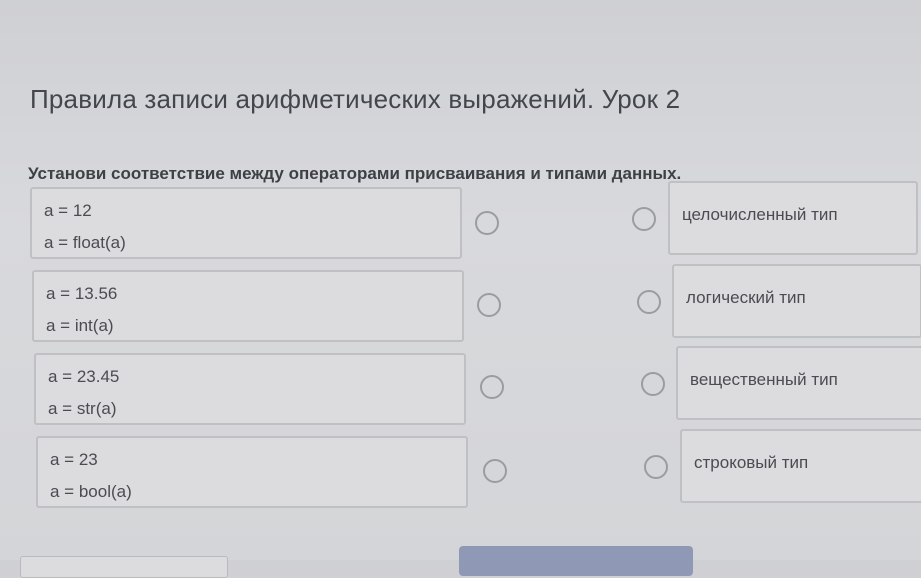 Image resolution: width=921 pixels, height=578 pixels. I want to click on right-item-label: целочисленный тип, so click(760, 214).